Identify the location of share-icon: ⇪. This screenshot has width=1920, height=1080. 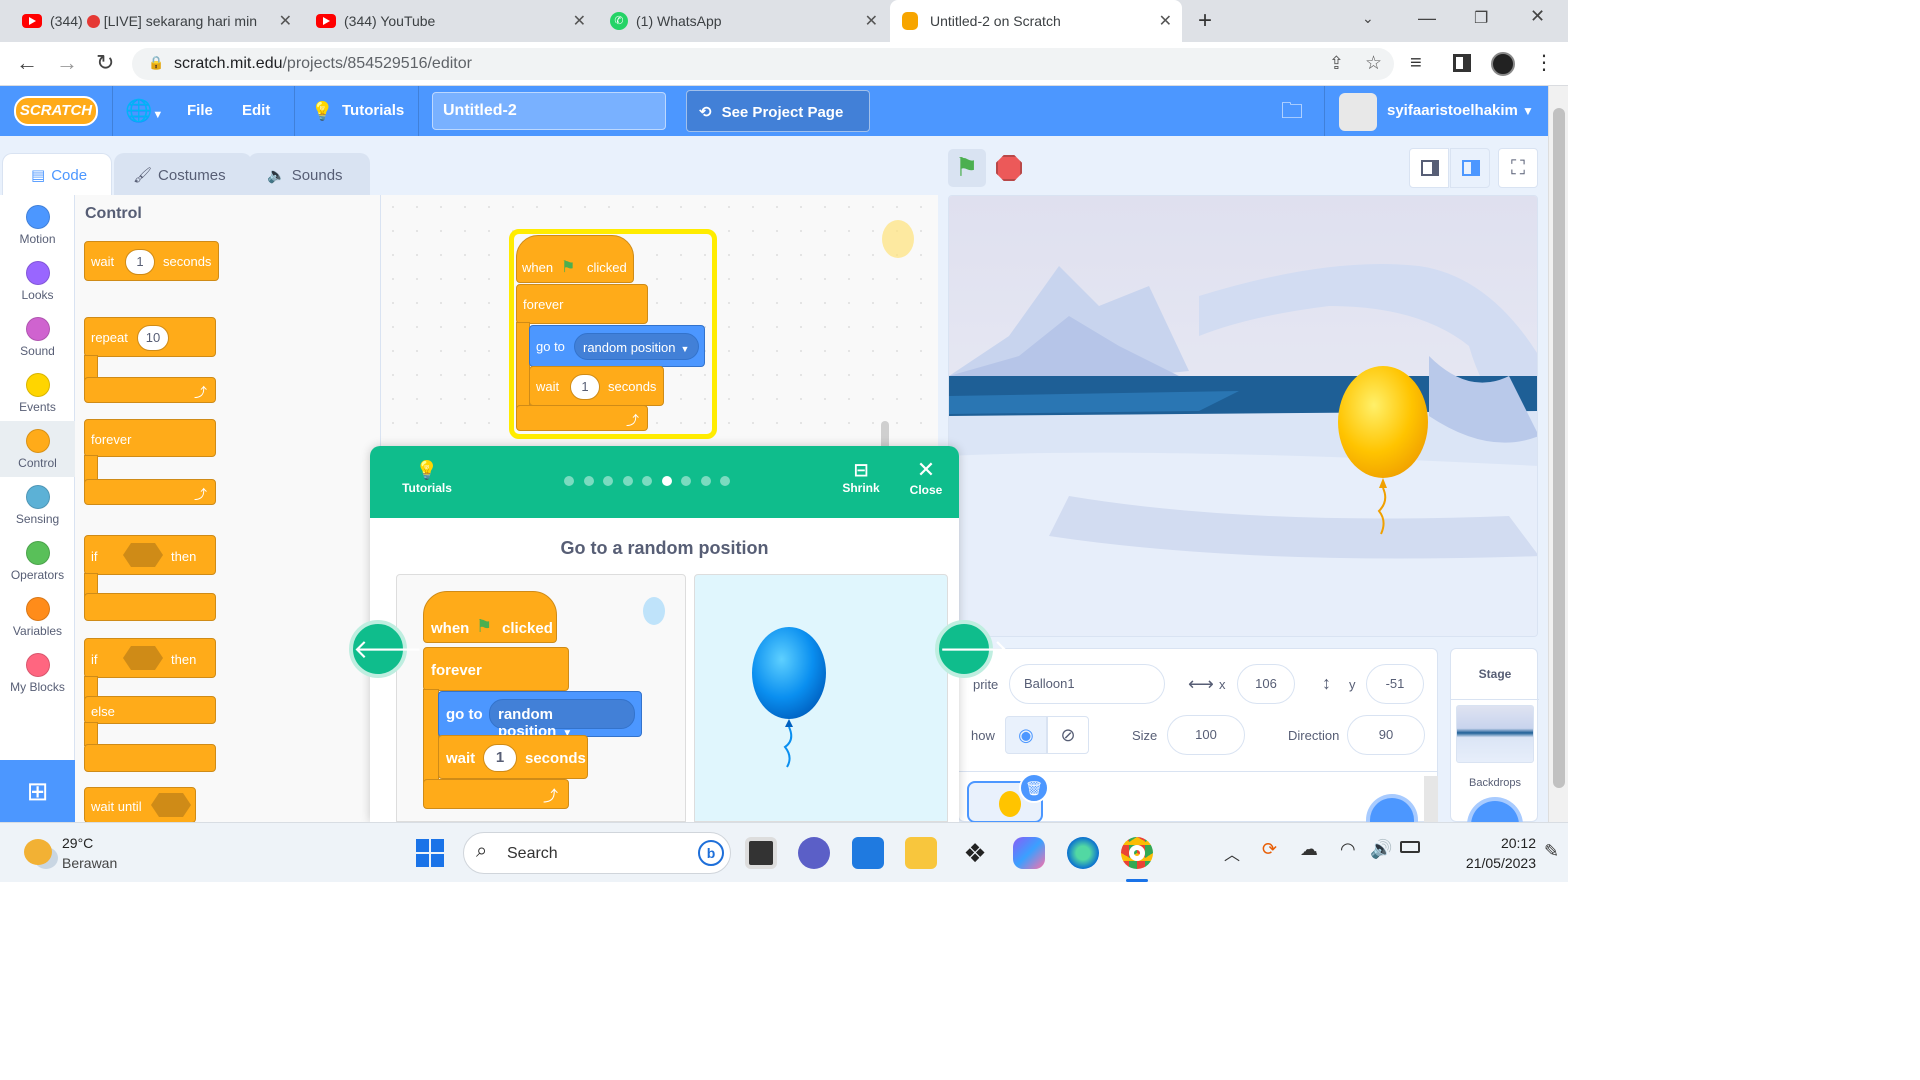
(1336, 63).